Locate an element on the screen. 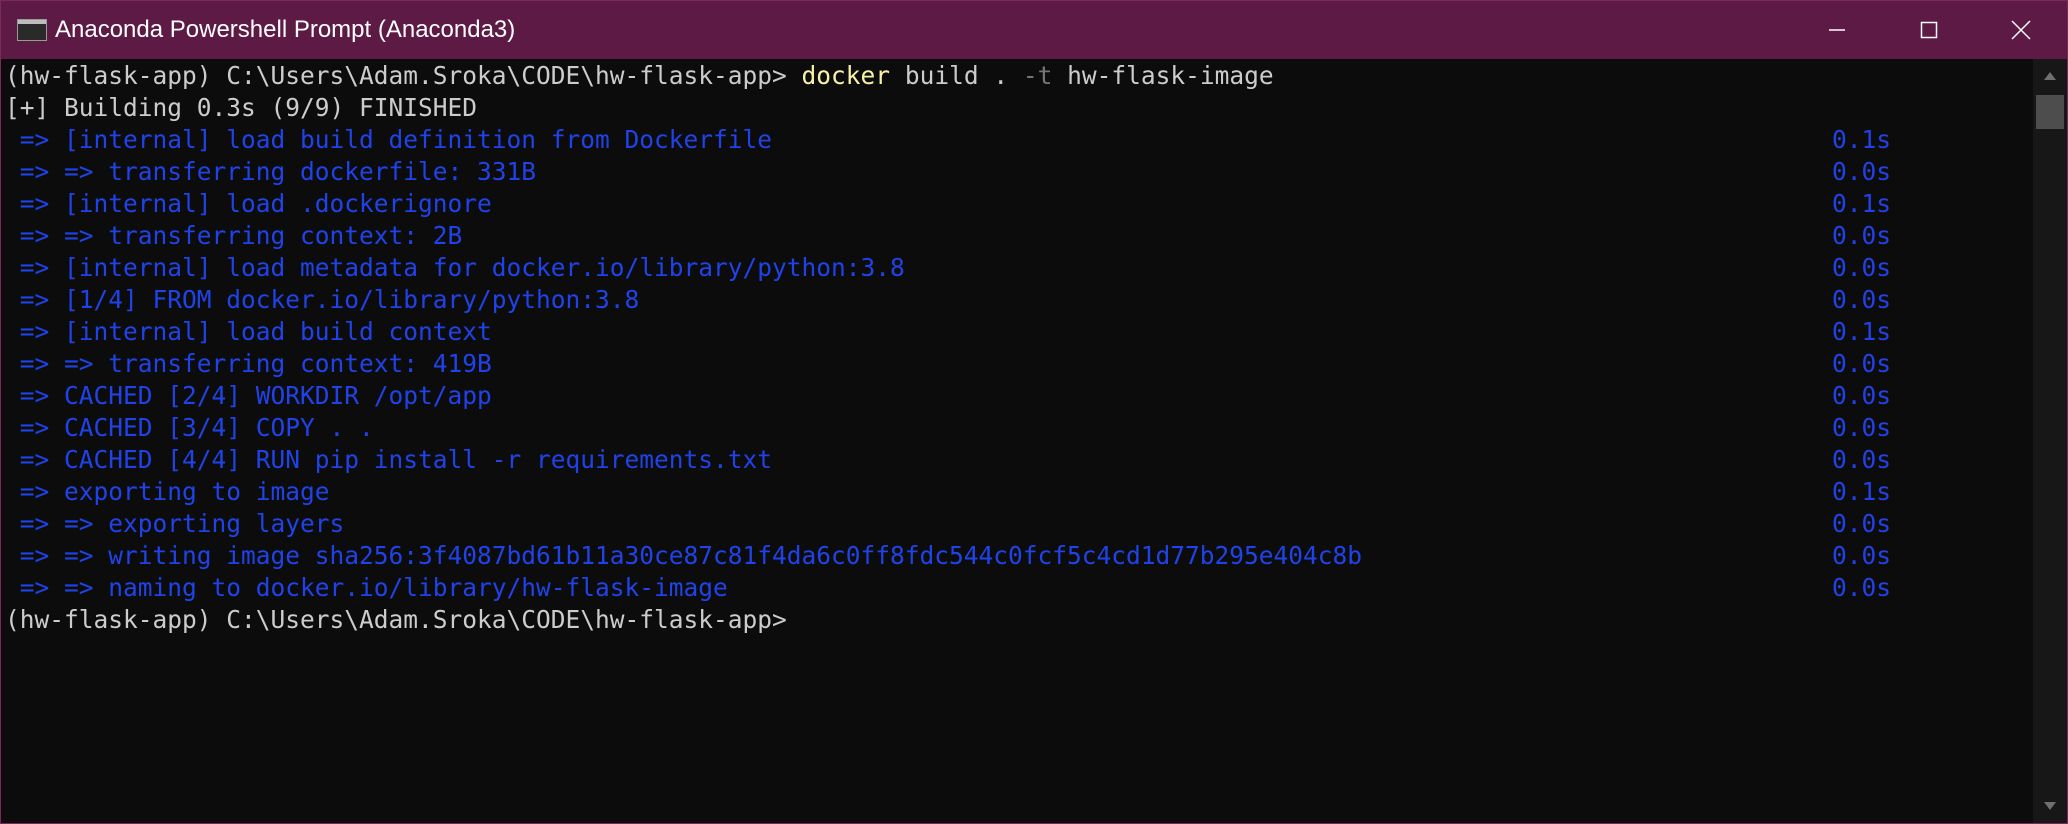  close-button is located at coordinates (2021, 30).